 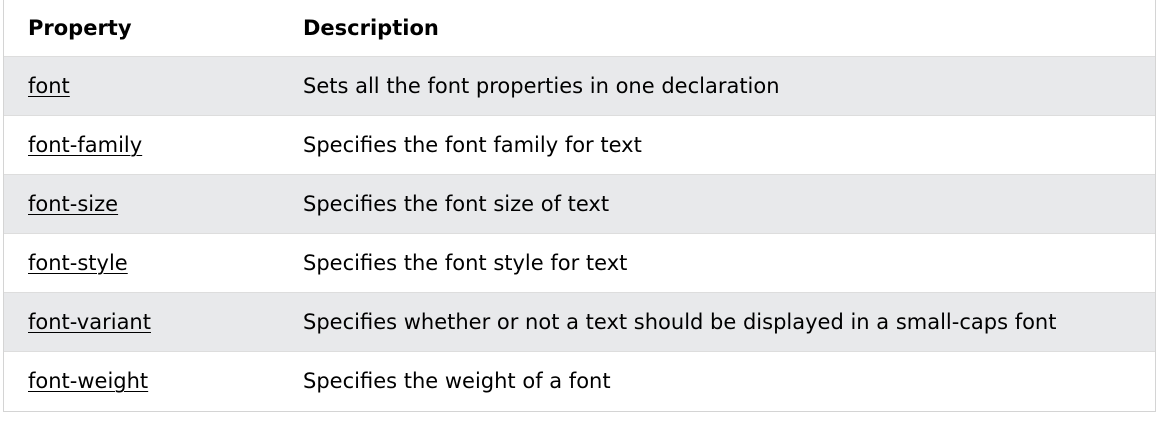 What do you see at coordinates (465, 262) in the screenshot?
I see `description-cell: Specifies the font style for text` at bounding box center [465, 262].